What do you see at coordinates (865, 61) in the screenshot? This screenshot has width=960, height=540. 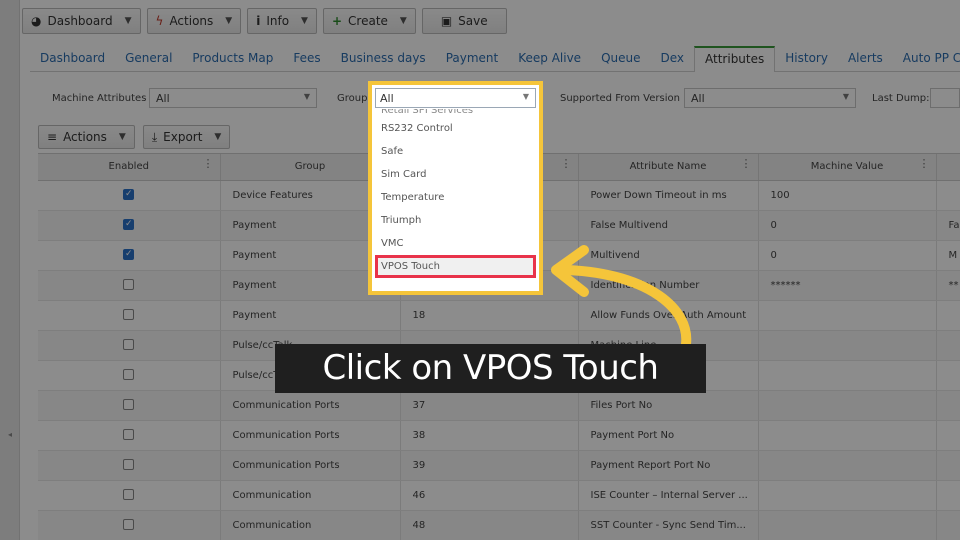 I see `tab-alerts: Alerts` at bounding box center [865, 61].